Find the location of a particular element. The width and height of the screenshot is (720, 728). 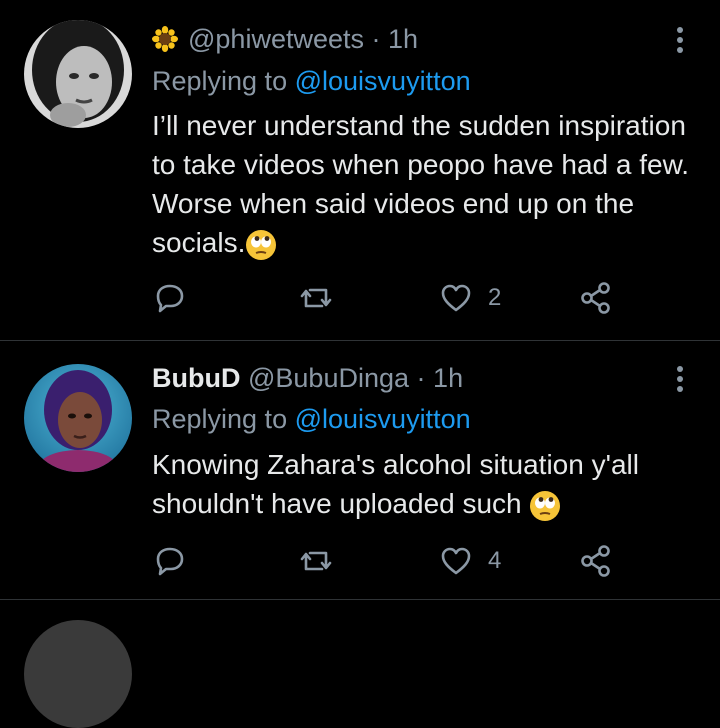

like-button: 2 is located at coordinates (469, 298).